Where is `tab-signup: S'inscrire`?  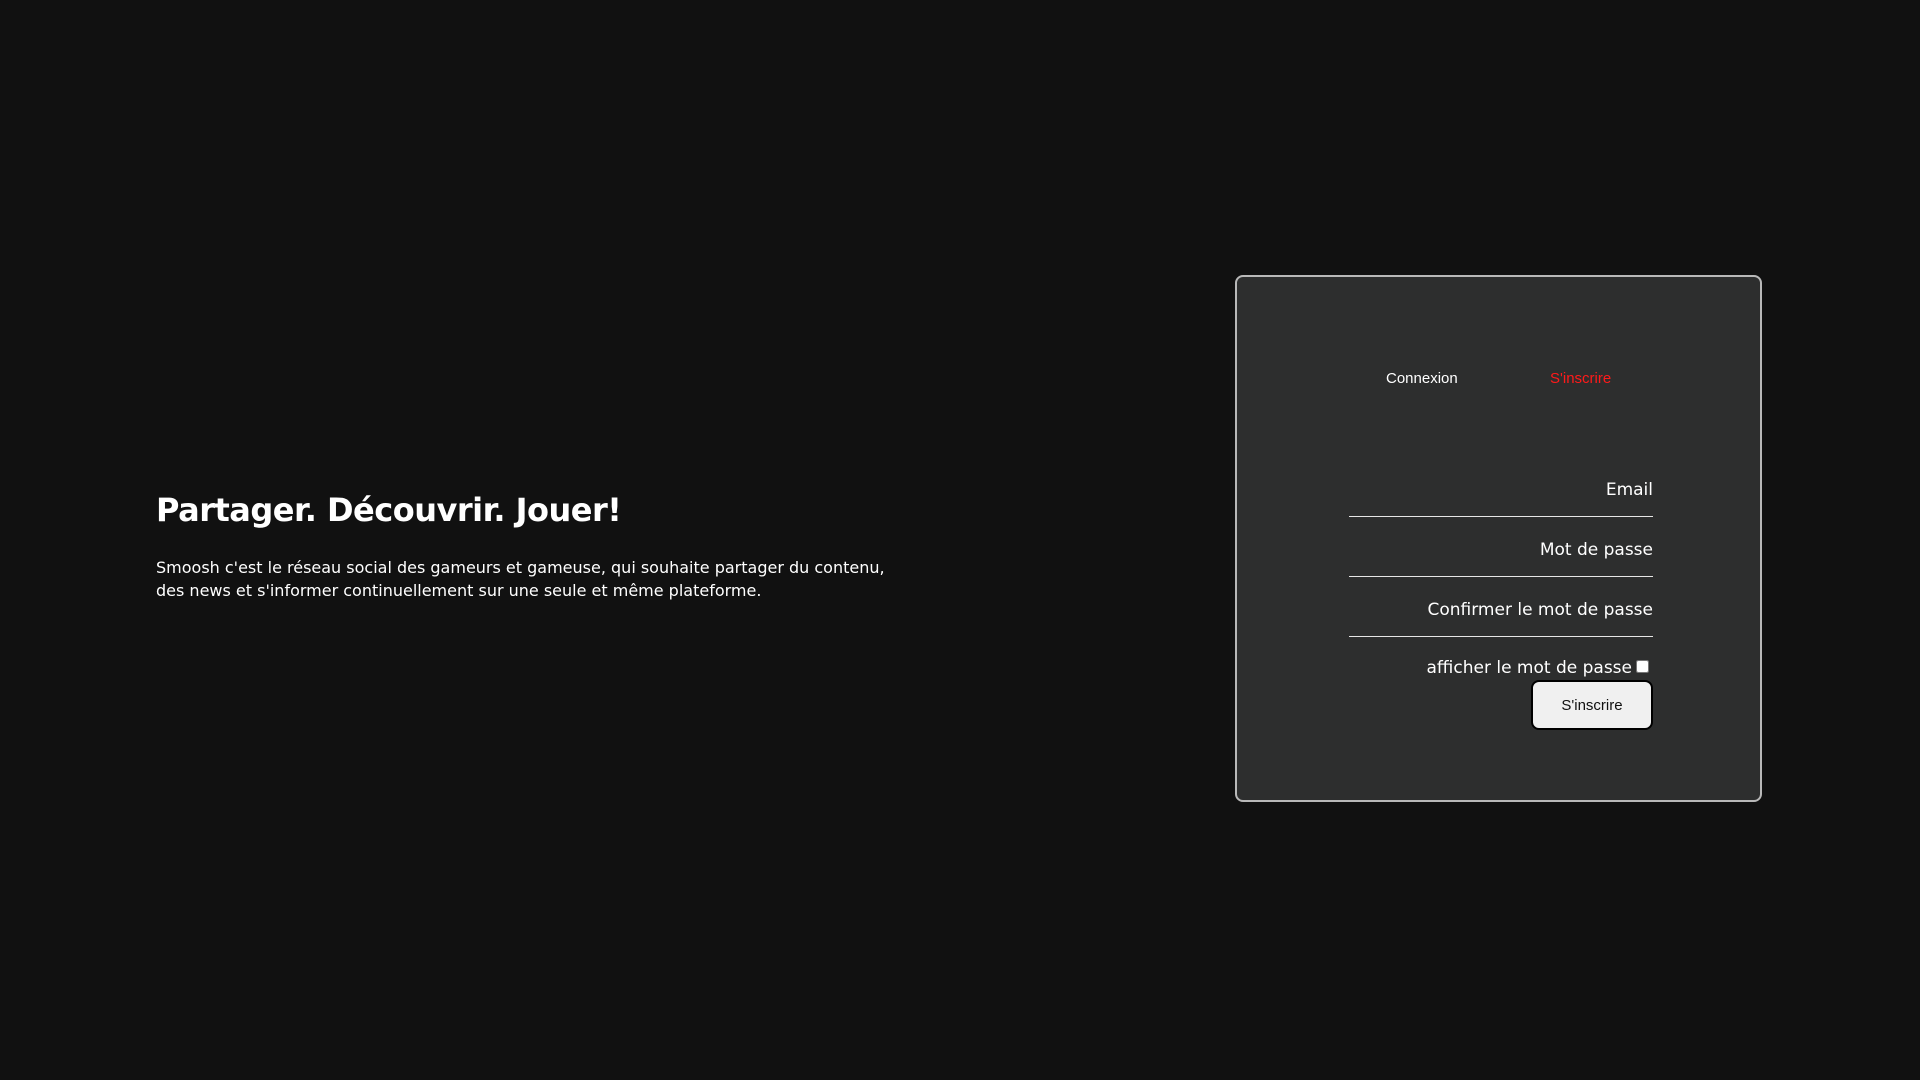
tab-signup: S'inscrire is located at coordinates (1580, 379).